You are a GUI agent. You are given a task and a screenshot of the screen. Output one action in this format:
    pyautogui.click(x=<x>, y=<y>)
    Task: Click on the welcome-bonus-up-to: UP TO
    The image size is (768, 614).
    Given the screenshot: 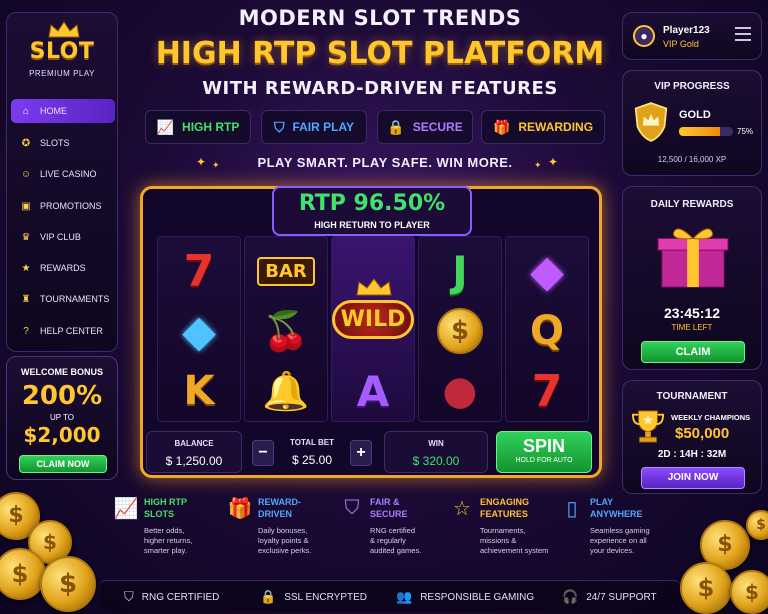 What is the action you would take?
    pyautogui.click(x=61, y=417)
    